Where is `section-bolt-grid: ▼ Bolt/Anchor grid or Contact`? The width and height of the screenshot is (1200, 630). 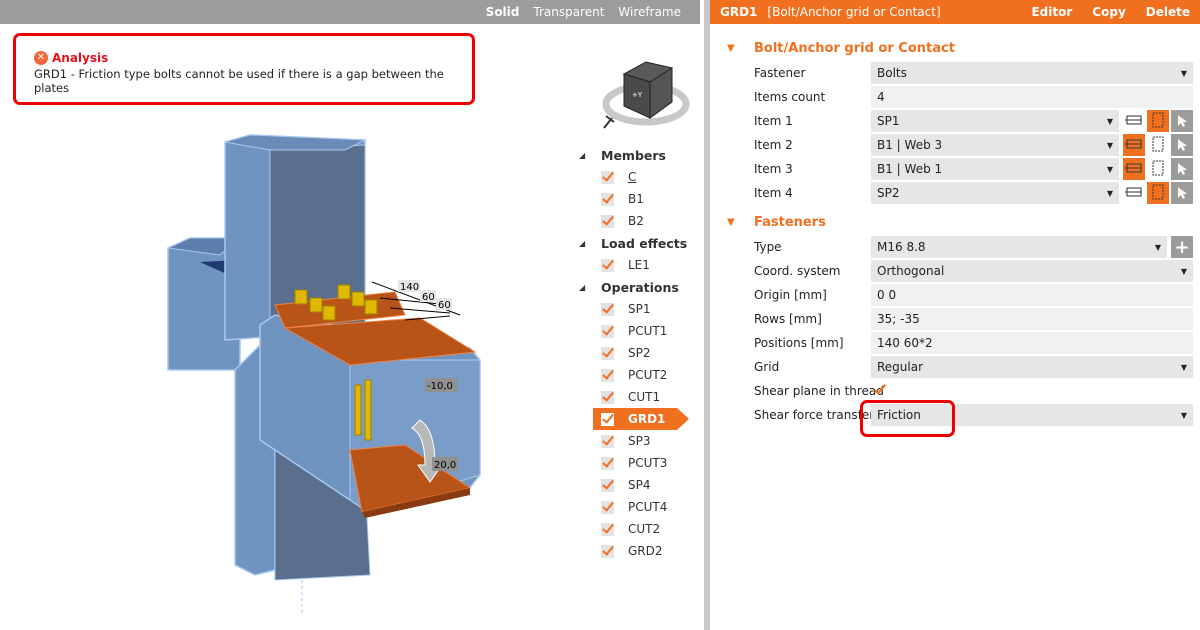 section-bolt-grid: ▼ Bolt/Anchor grid or Contact is located at coordinates (955, 48).